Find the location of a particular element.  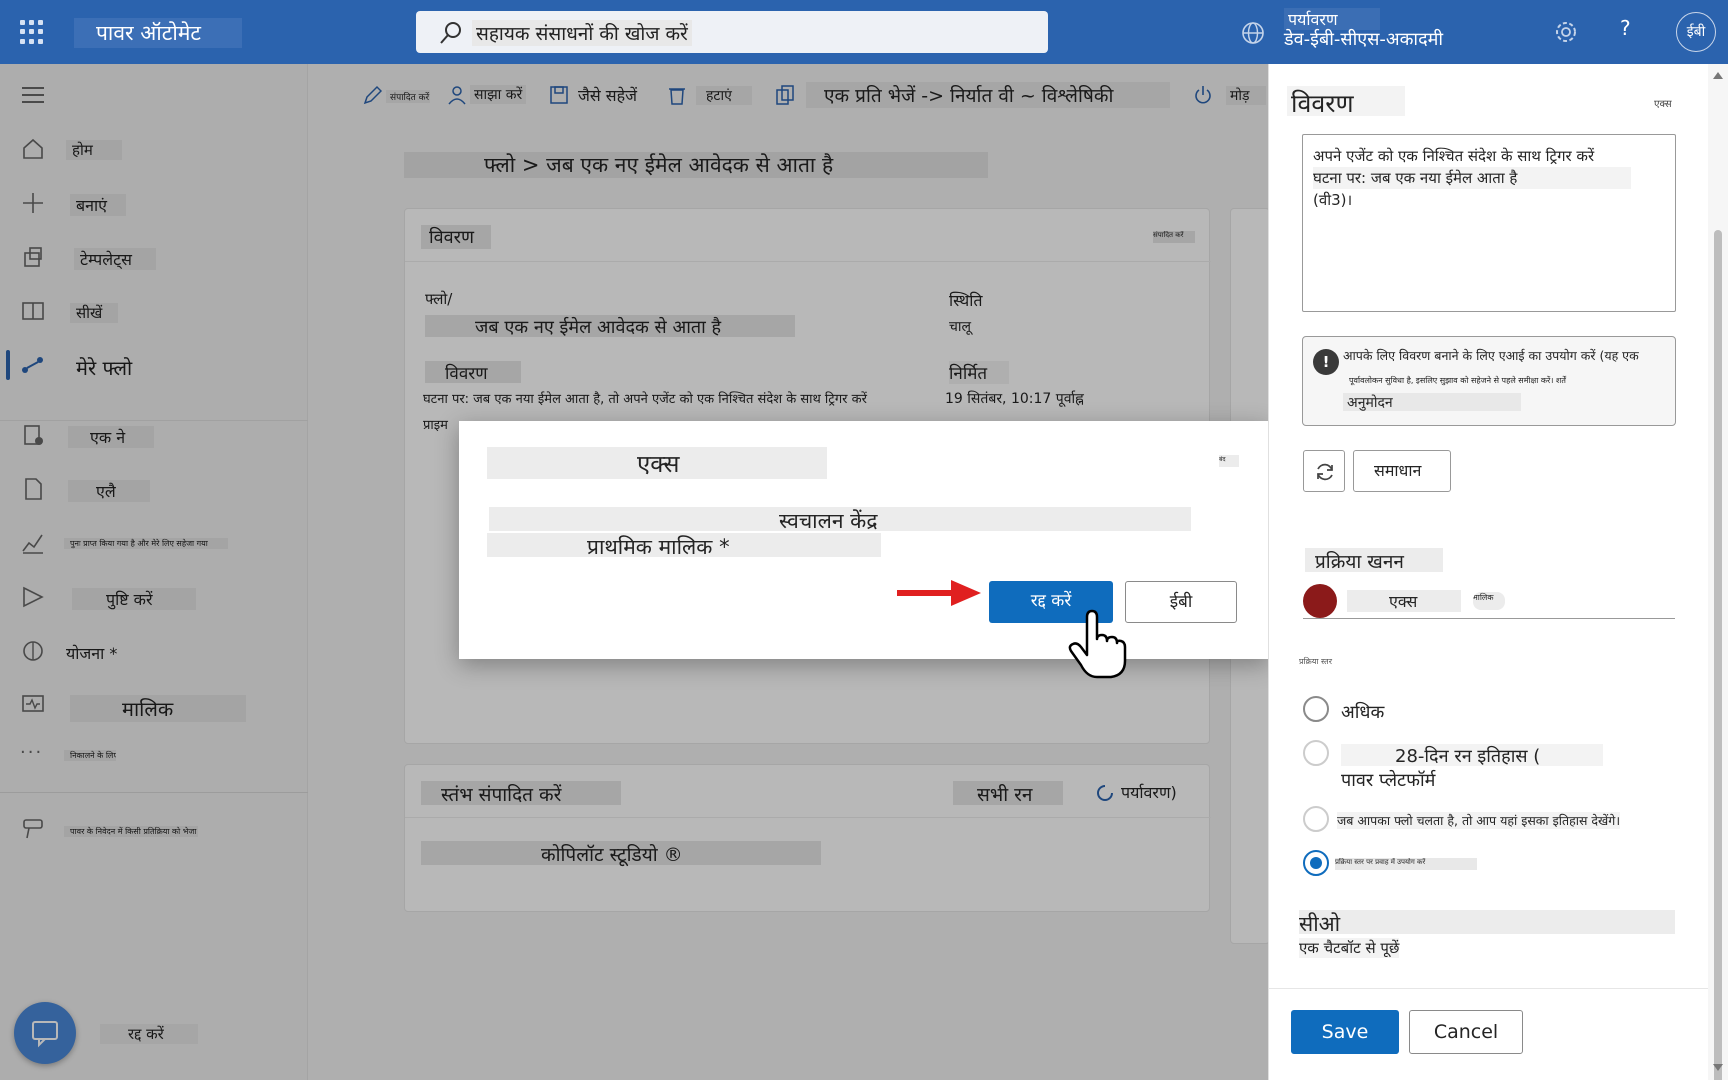

panel-desc-line-3: (वी3)। is located at coordinates (1333, 200).